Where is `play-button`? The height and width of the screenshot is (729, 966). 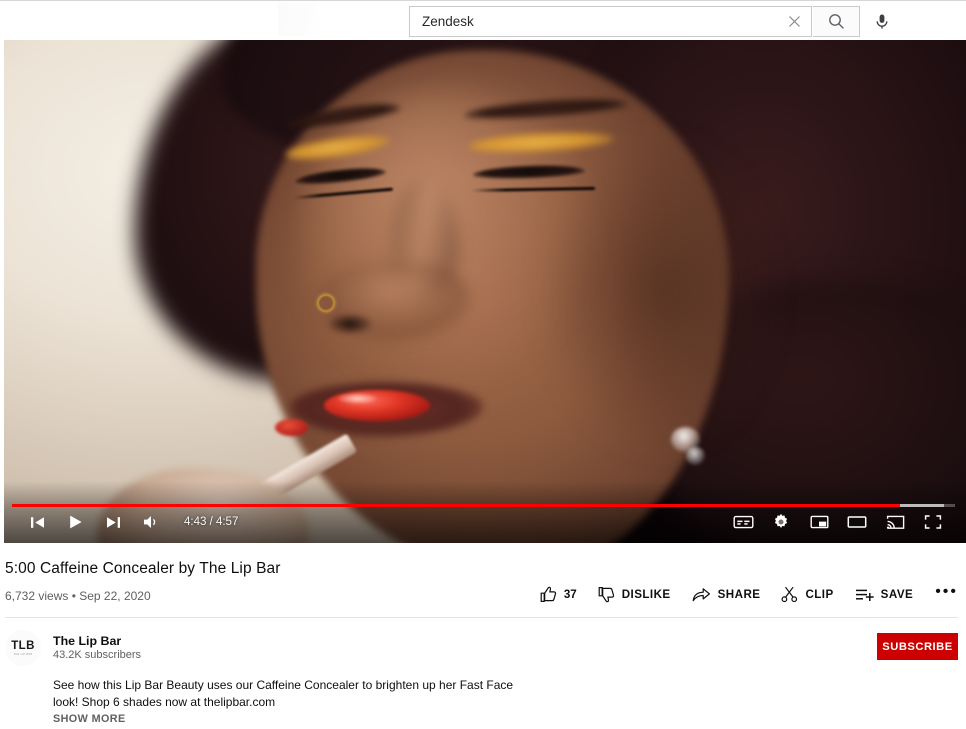 play-button is located at coordinates (75, 522).